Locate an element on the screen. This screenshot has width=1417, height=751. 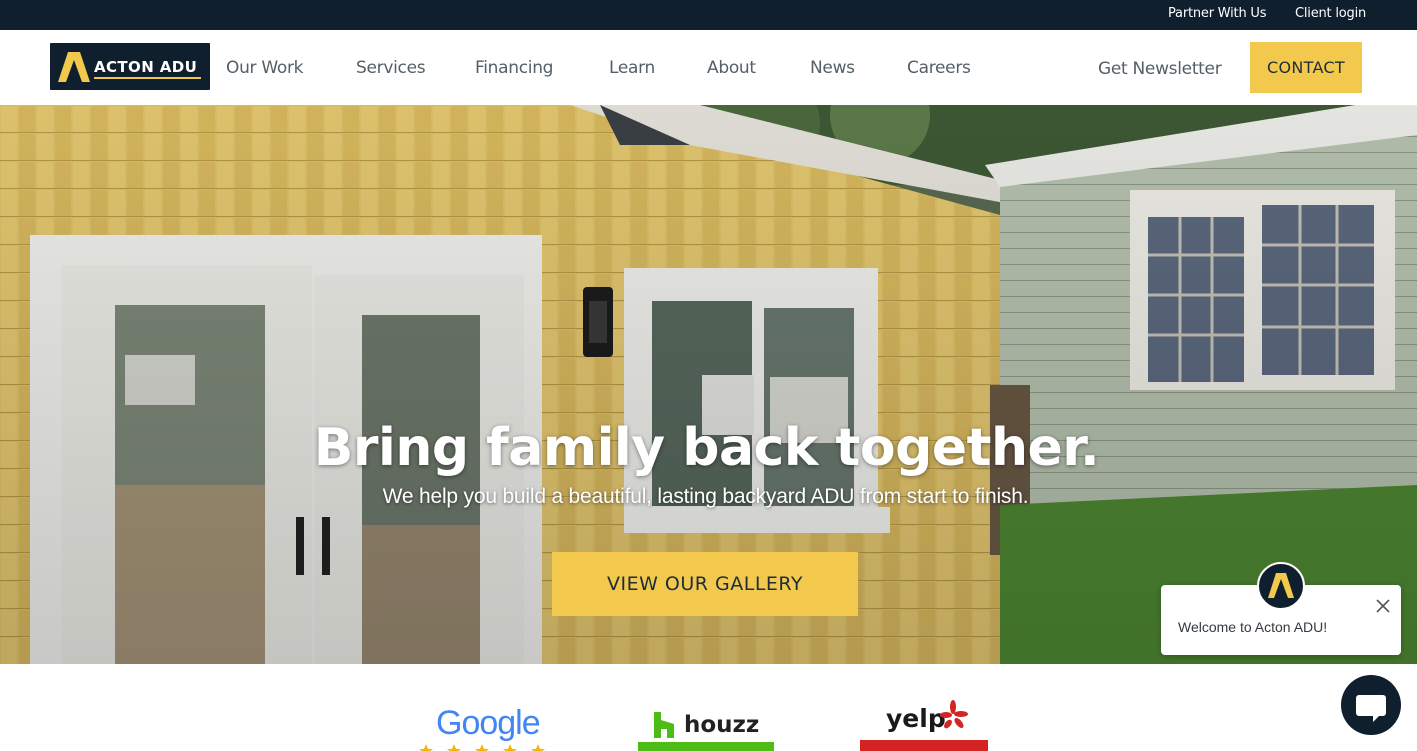
google-stars-icon is located at coordinates (482, 747).